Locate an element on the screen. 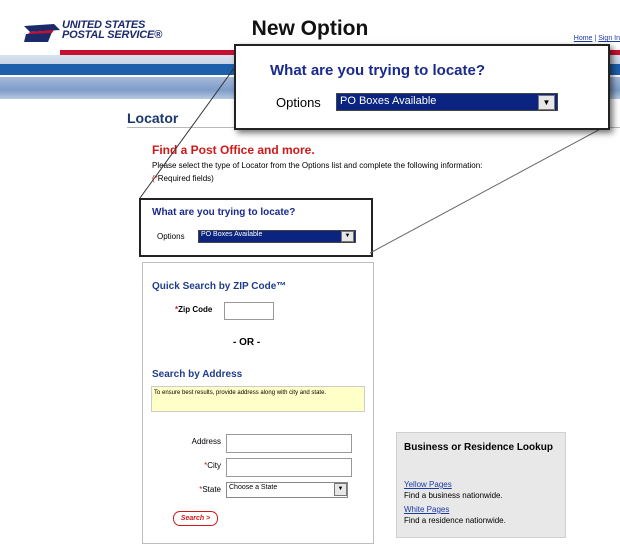  or-divider-text: - OR - is located at coordinates (247, 342).